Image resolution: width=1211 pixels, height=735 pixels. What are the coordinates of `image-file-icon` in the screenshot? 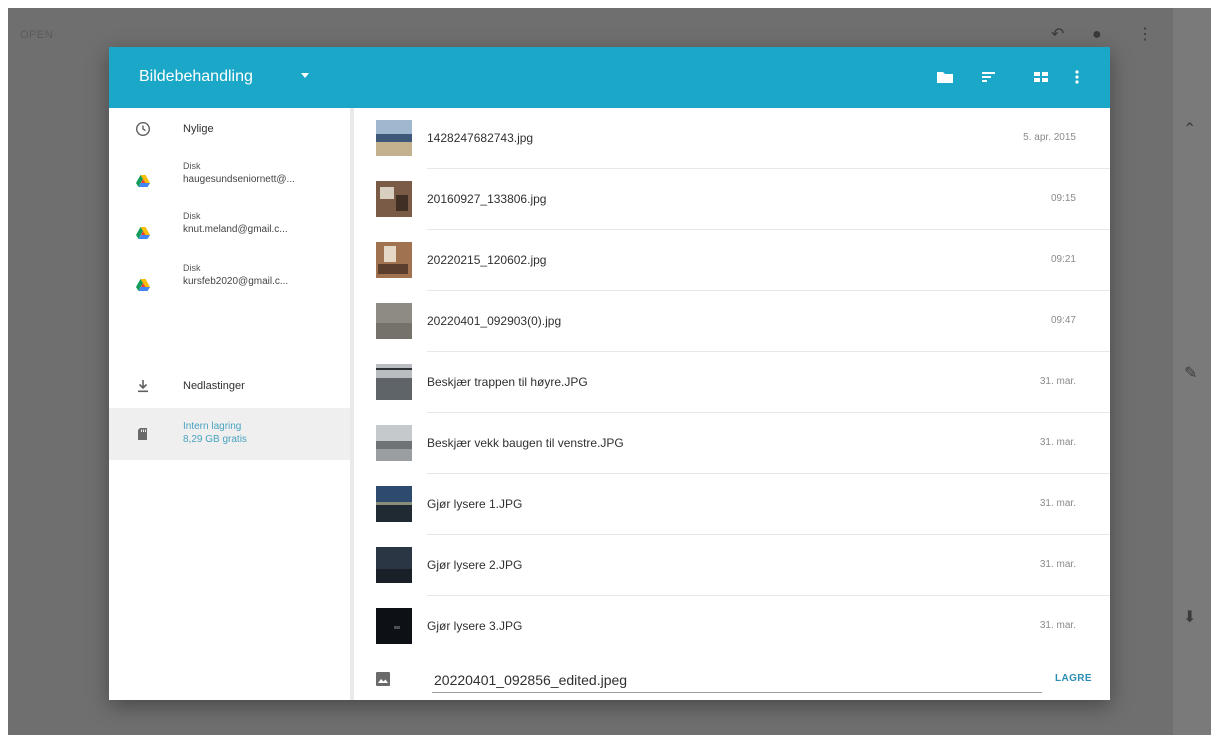 It's located at (383, 679).